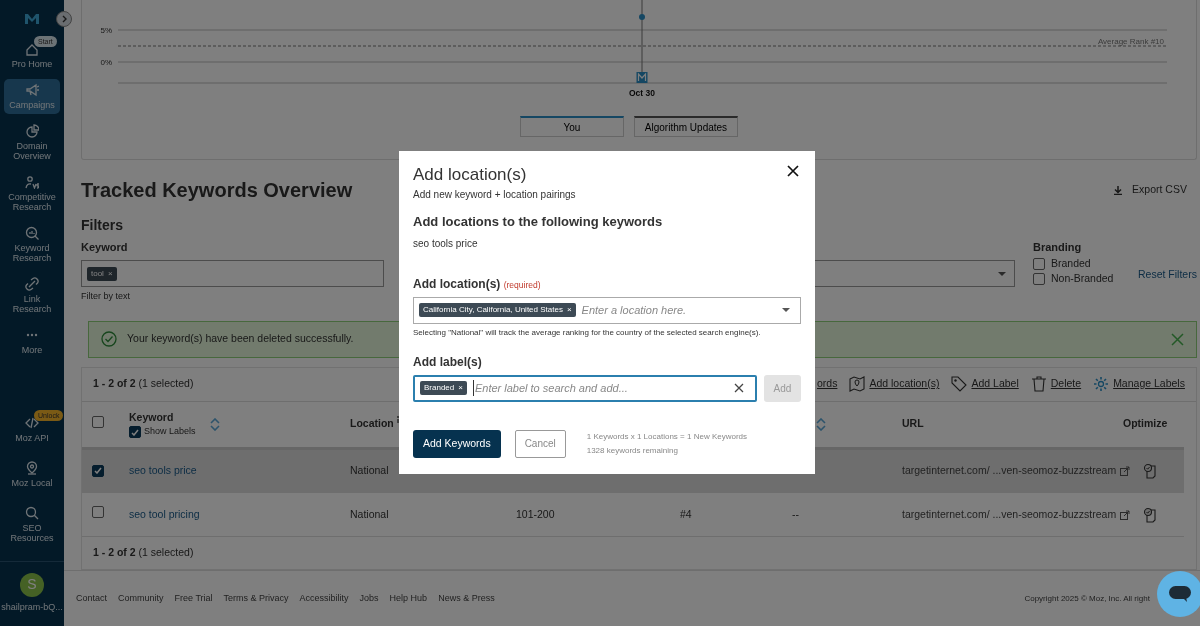  Describe the element at coordinates (163, 470) in the screenshot. I see `keyword-link: seo tools price` at that location.